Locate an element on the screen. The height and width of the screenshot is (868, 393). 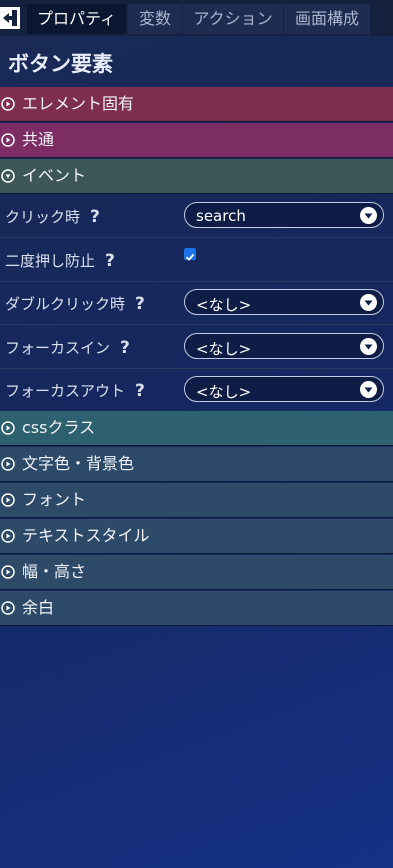
section-label: イベント is located at coordinates (54, 175).